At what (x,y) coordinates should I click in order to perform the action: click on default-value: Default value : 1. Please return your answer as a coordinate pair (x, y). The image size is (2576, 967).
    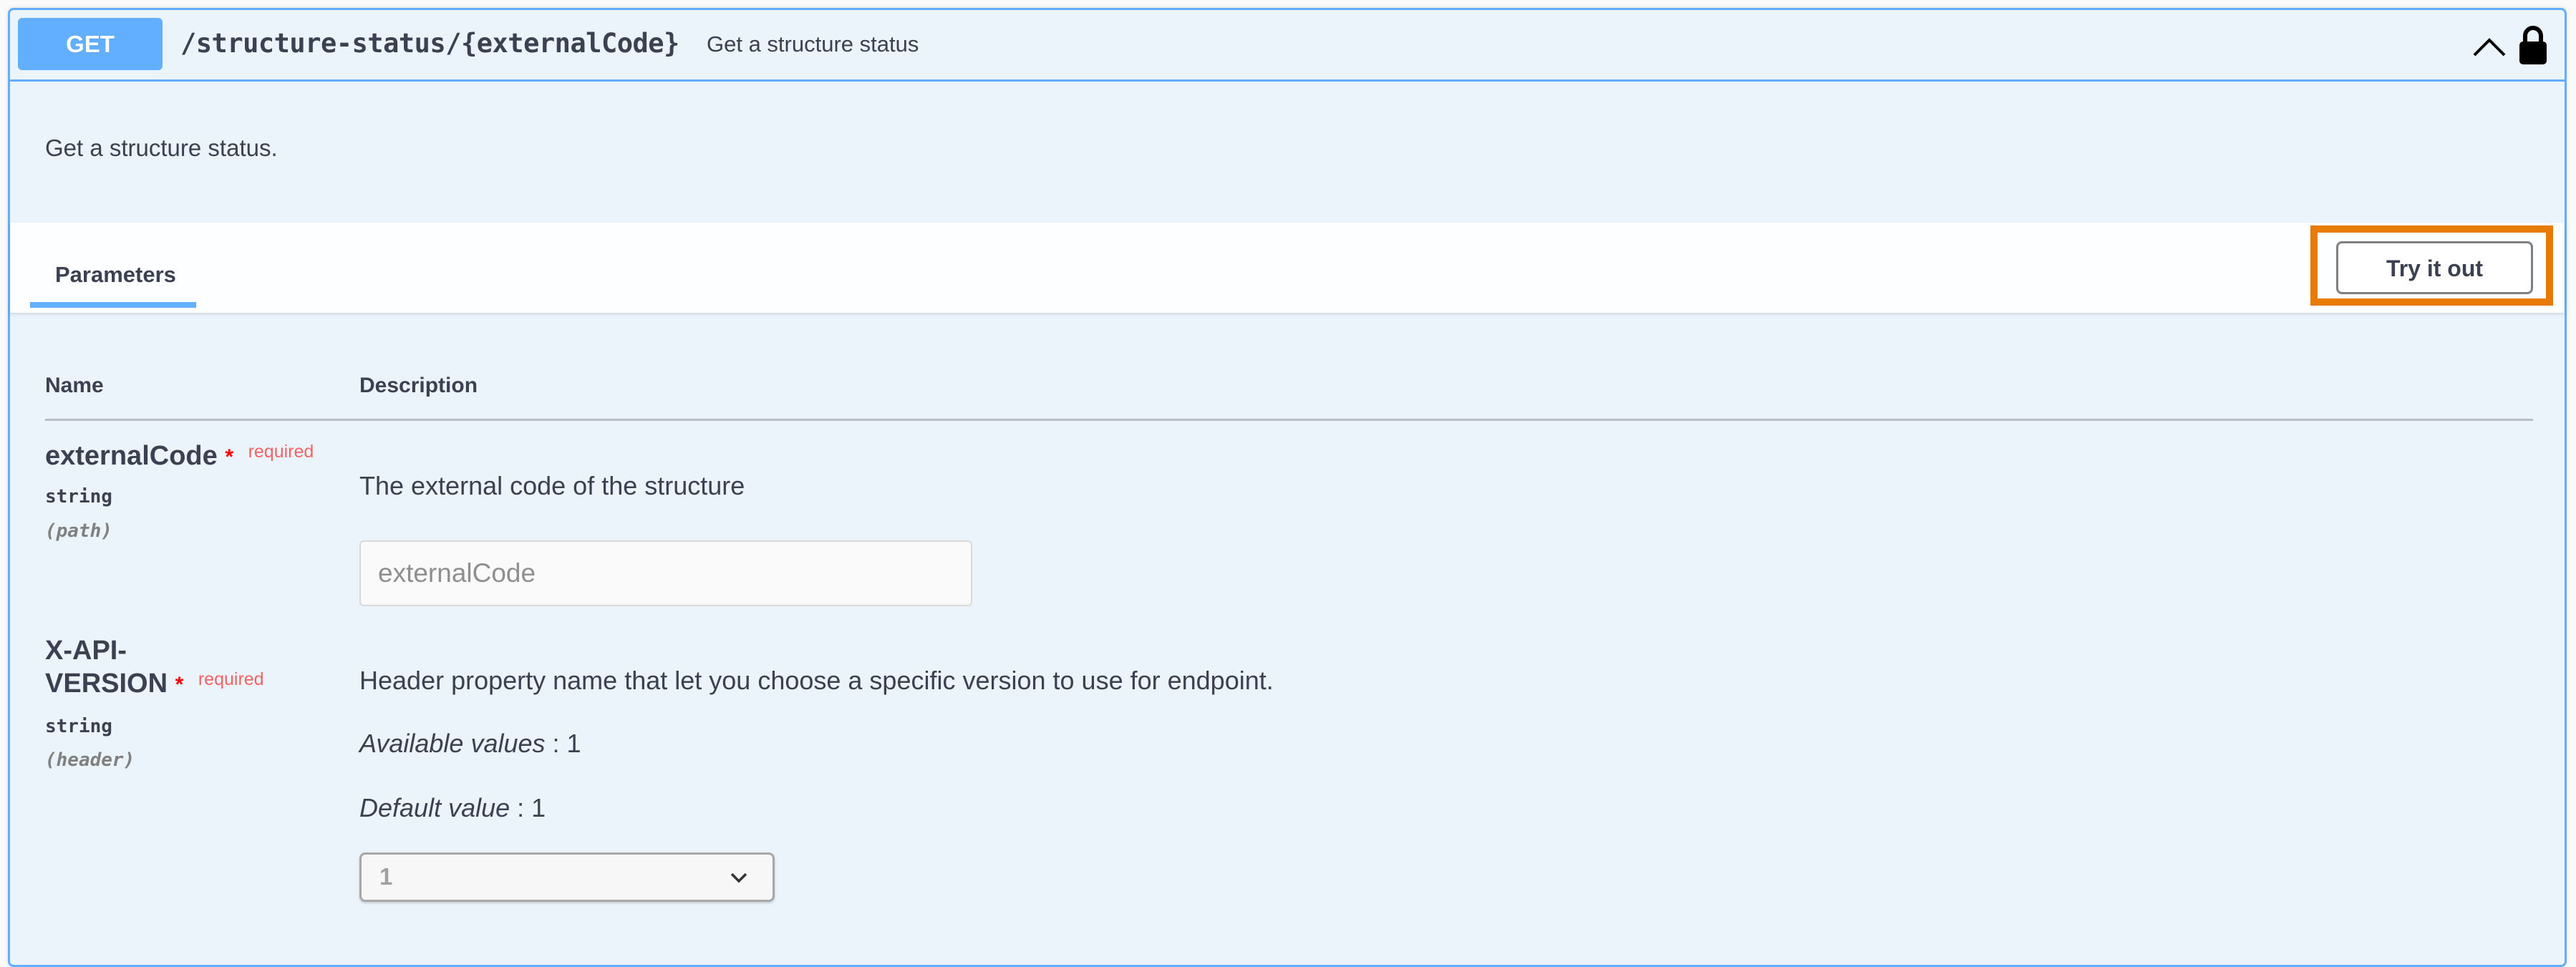
    Looking at the image, I should click on (452, 808).